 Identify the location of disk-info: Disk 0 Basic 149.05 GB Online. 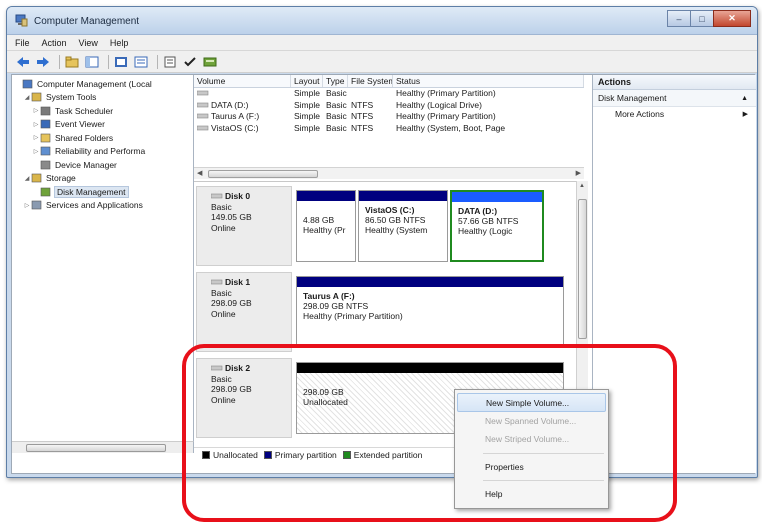
(244, 226).